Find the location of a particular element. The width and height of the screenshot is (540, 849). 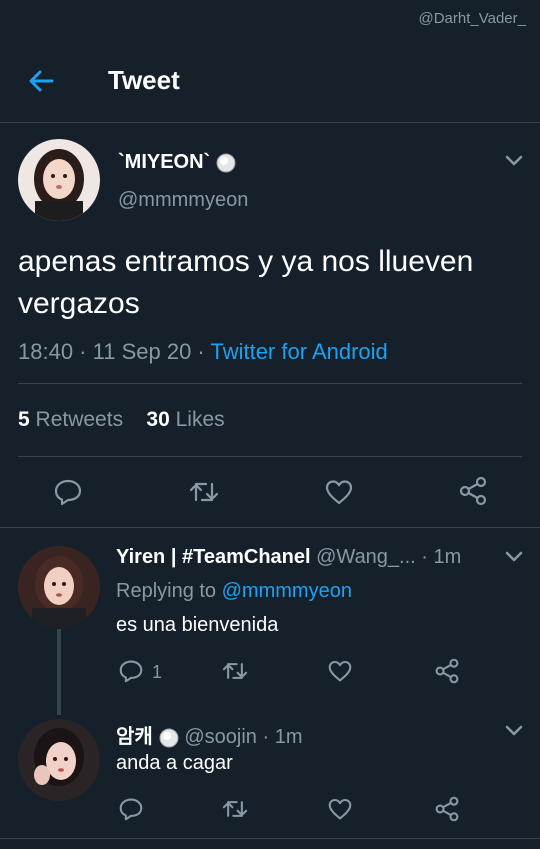

retweets-label: Retweets is located at coordinates (80, 419).